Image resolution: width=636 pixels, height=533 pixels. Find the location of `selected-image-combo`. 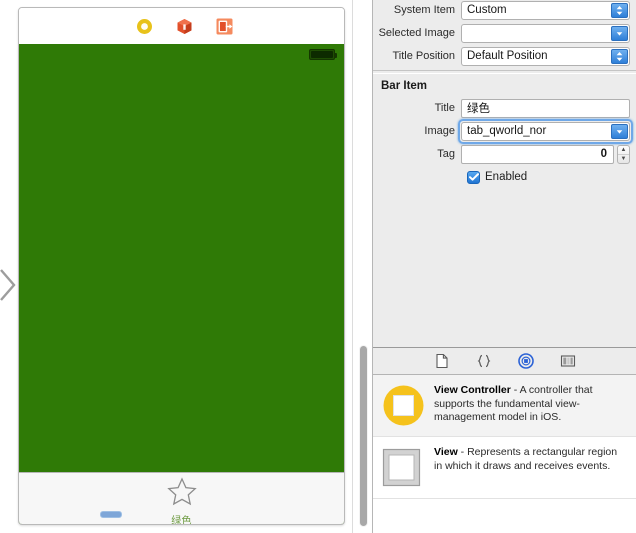

selected-image-combo is located at coordinates (545, 33).